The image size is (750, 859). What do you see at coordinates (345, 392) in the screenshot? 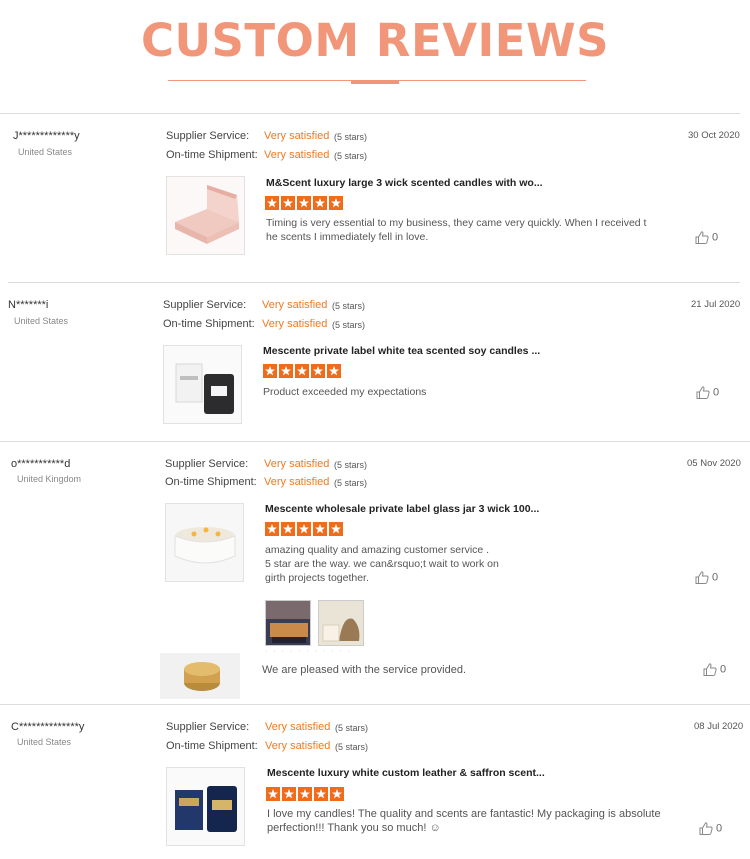
I see `review-text: Product exceeded my expectations` at bounding box center [345, 392].